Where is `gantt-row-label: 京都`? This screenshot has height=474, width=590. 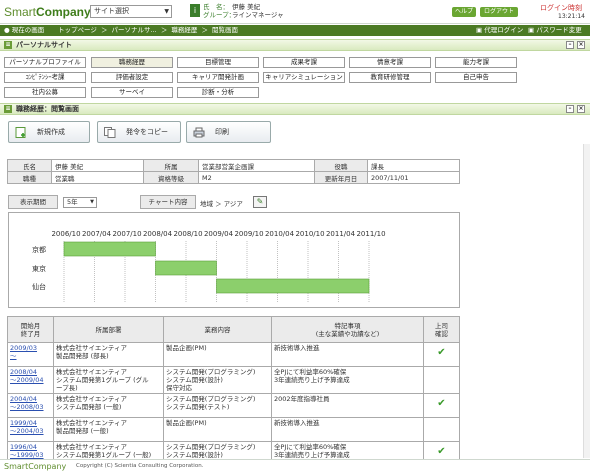
gantt-row-label: 京都 is located at coordinates (39, 249).